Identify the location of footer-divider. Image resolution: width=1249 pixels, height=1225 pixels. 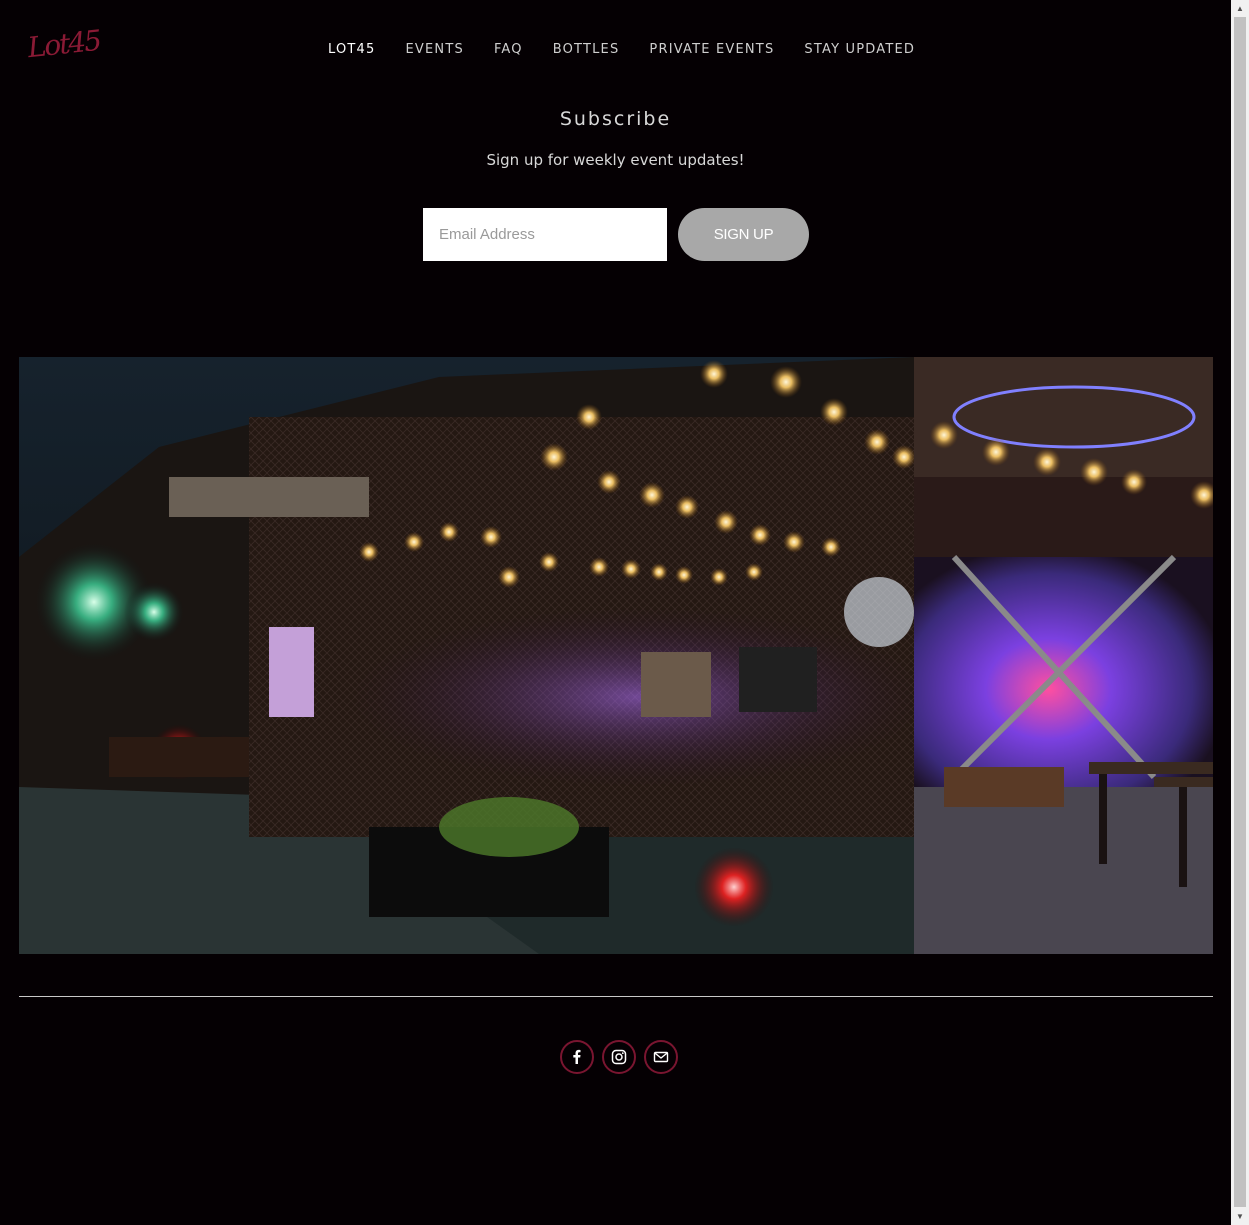
(616, 996).